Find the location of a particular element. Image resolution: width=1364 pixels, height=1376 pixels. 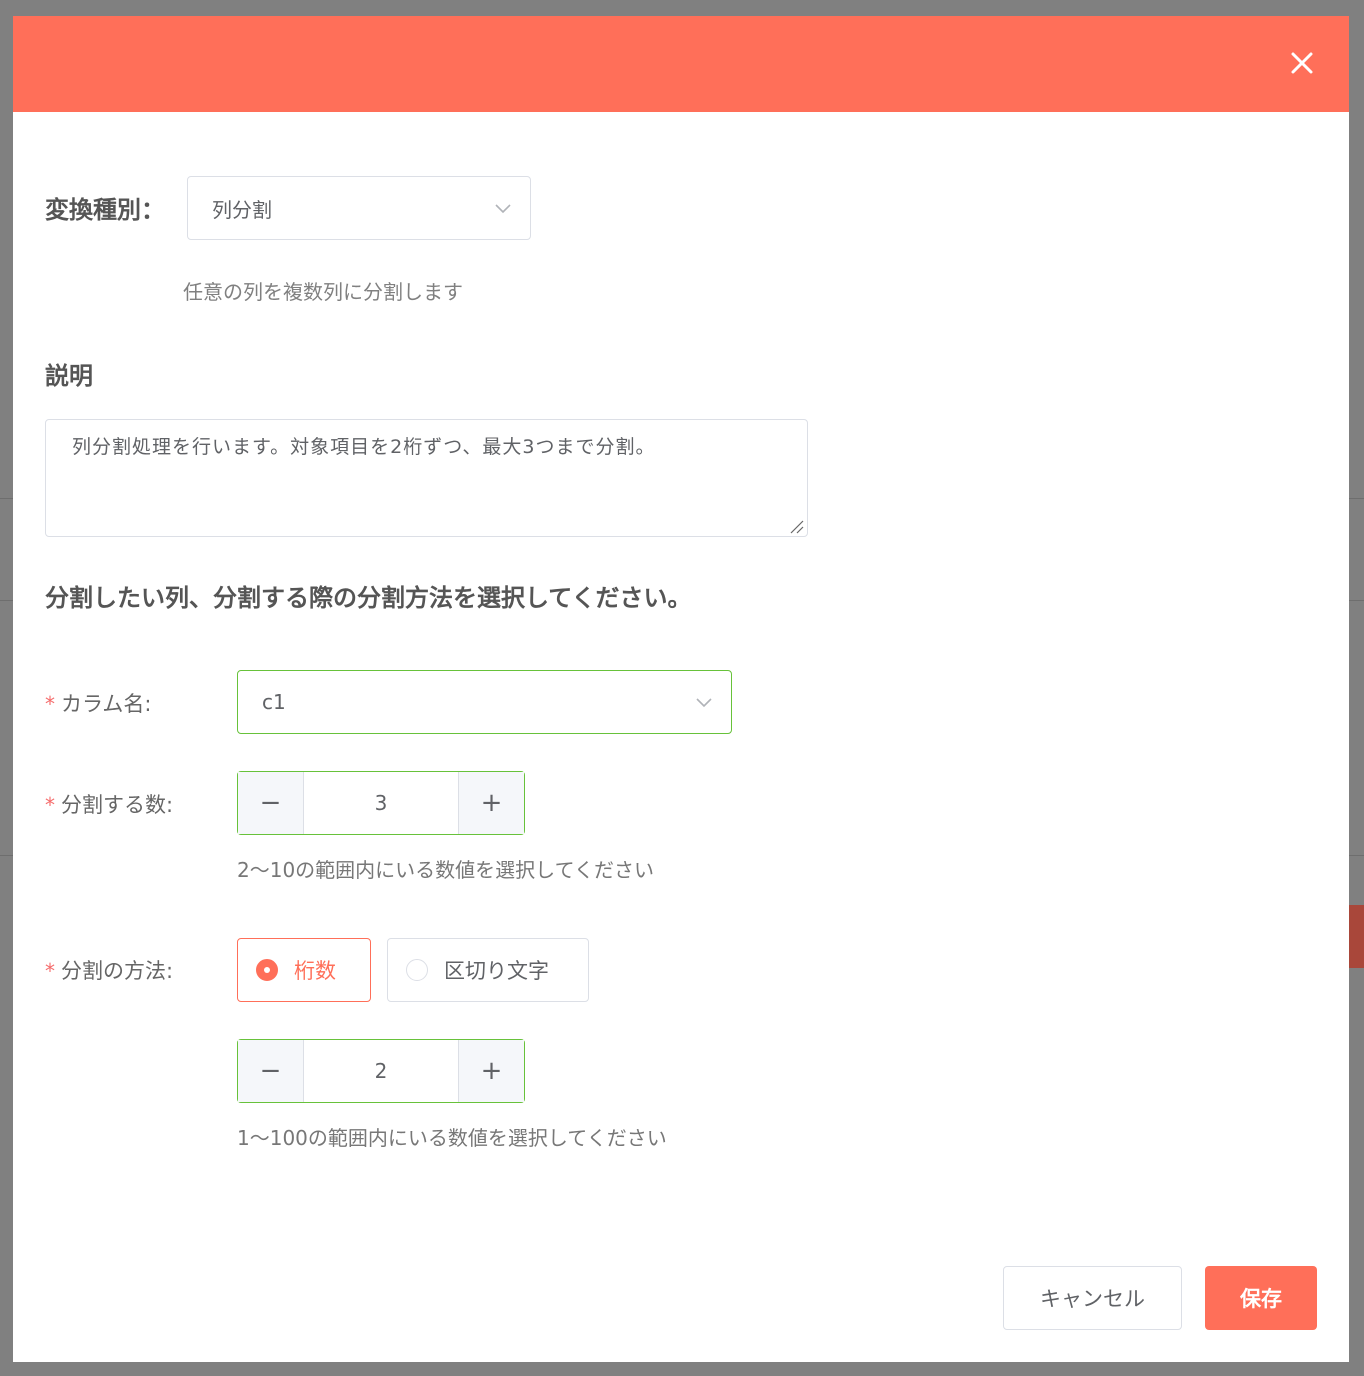

digits-decrement-button: − is located at coordinates (271, 1071).